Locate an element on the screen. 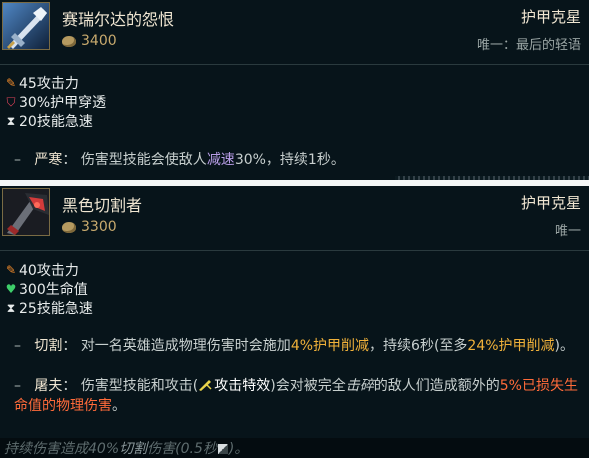 This screenshot has width=589, height=458. unique-label: 唯一：最后的轻语 is located at coordinates (528, 45).